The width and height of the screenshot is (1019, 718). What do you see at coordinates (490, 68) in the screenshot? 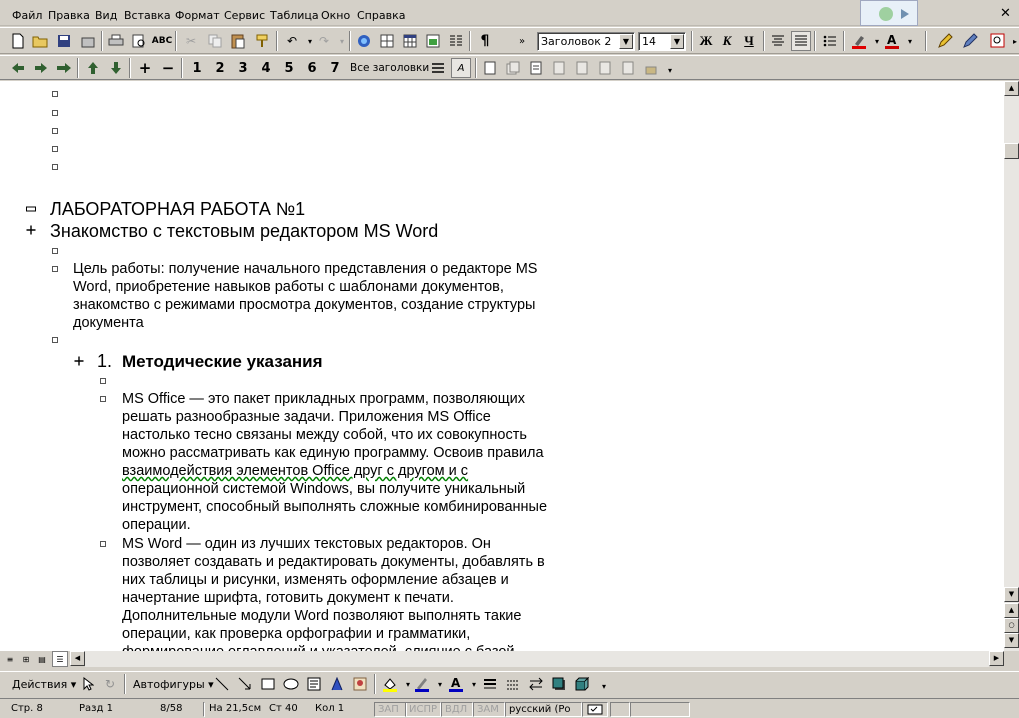
I see `master-document-view-icon` at bounding box center [490, 68].